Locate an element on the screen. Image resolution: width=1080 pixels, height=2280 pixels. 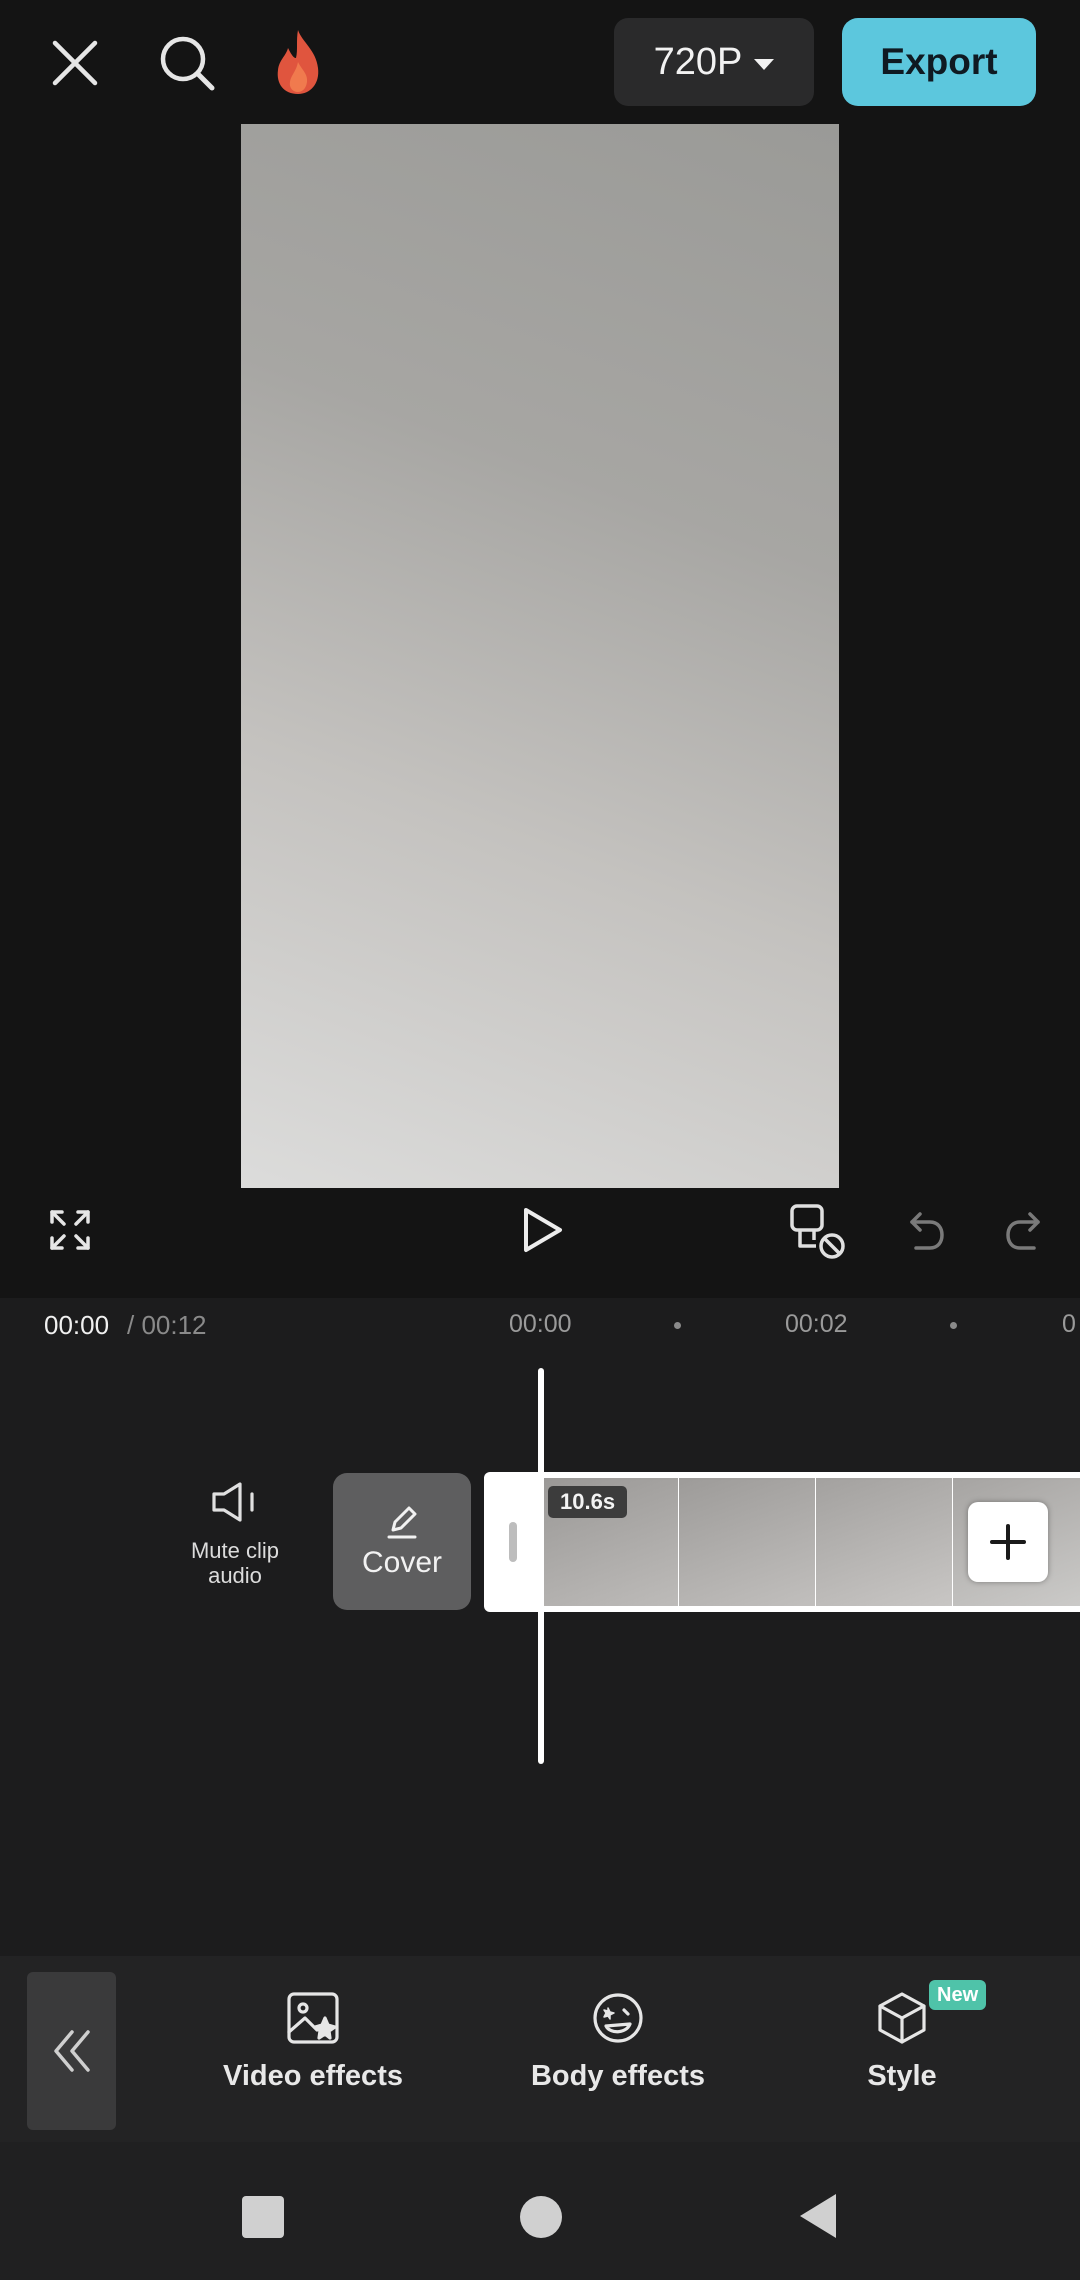
new-badge: New is located at coordinates (958, 1995).